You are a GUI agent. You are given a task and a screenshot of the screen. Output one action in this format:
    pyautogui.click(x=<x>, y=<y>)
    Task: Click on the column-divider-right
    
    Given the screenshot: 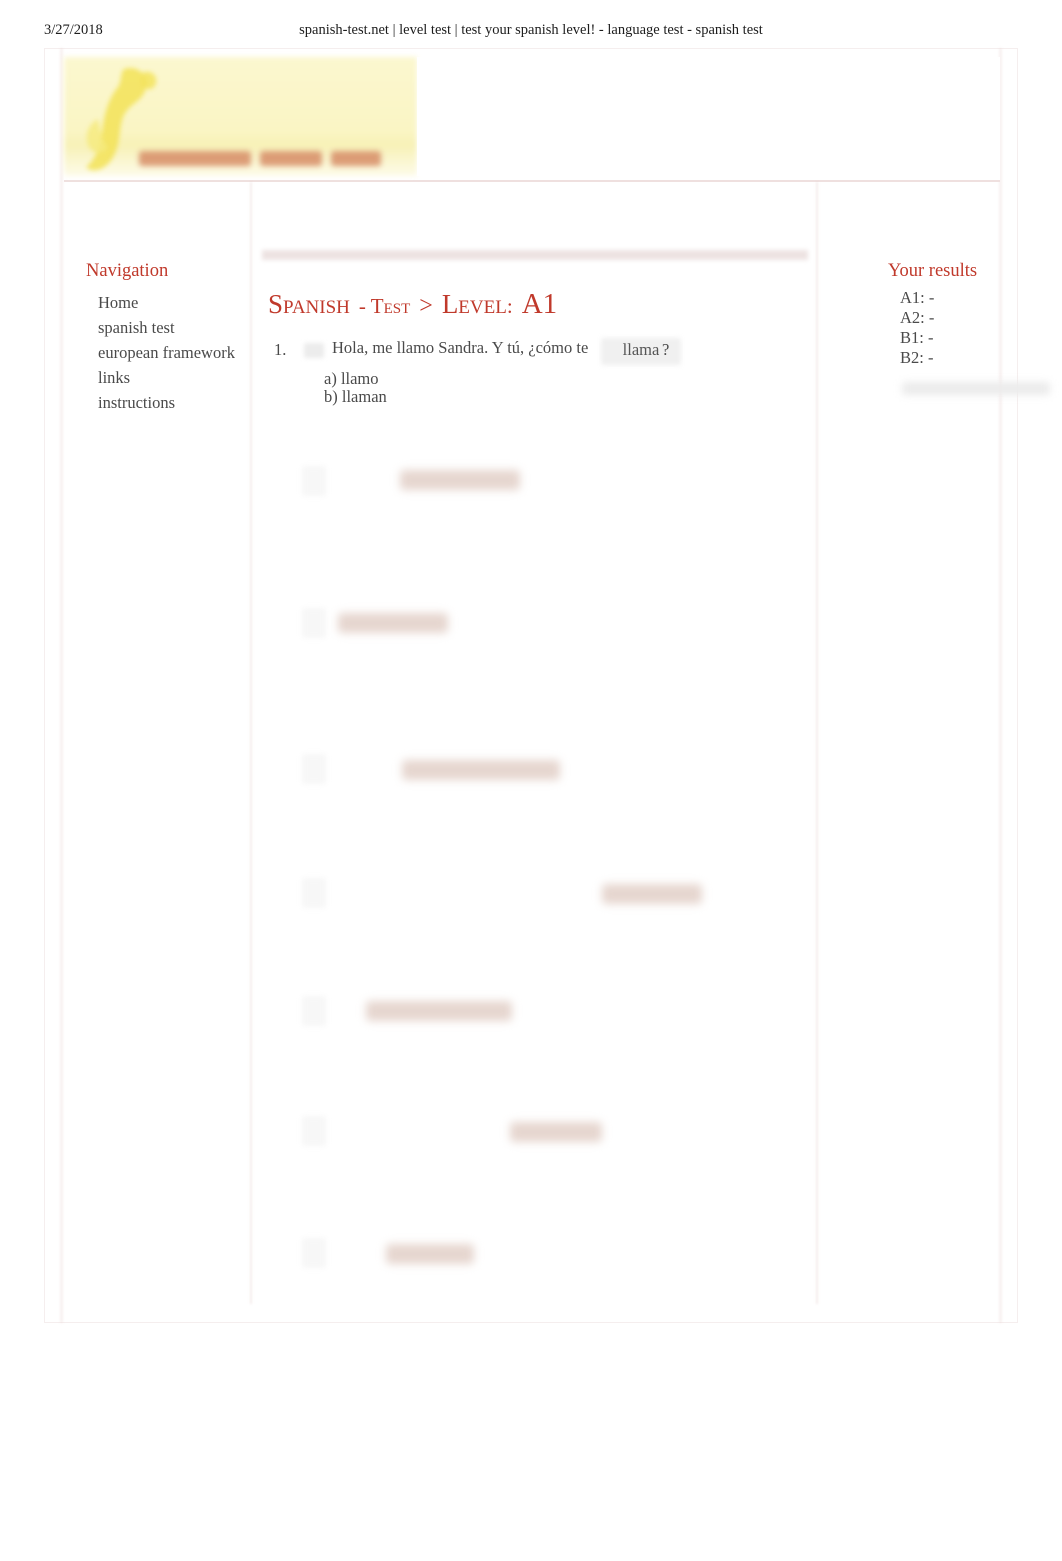 What is the action you would take?
    pyautogui.click(x=817, y=743)
    